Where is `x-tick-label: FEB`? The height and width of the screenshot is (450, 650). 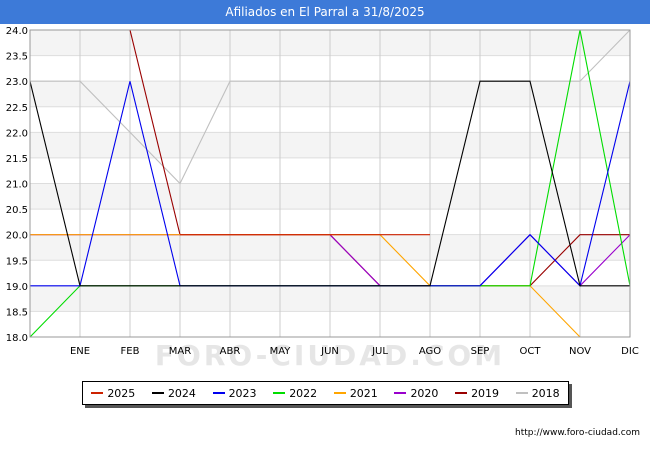 x-tick-label: FEB is located at coordinates (130, 351).